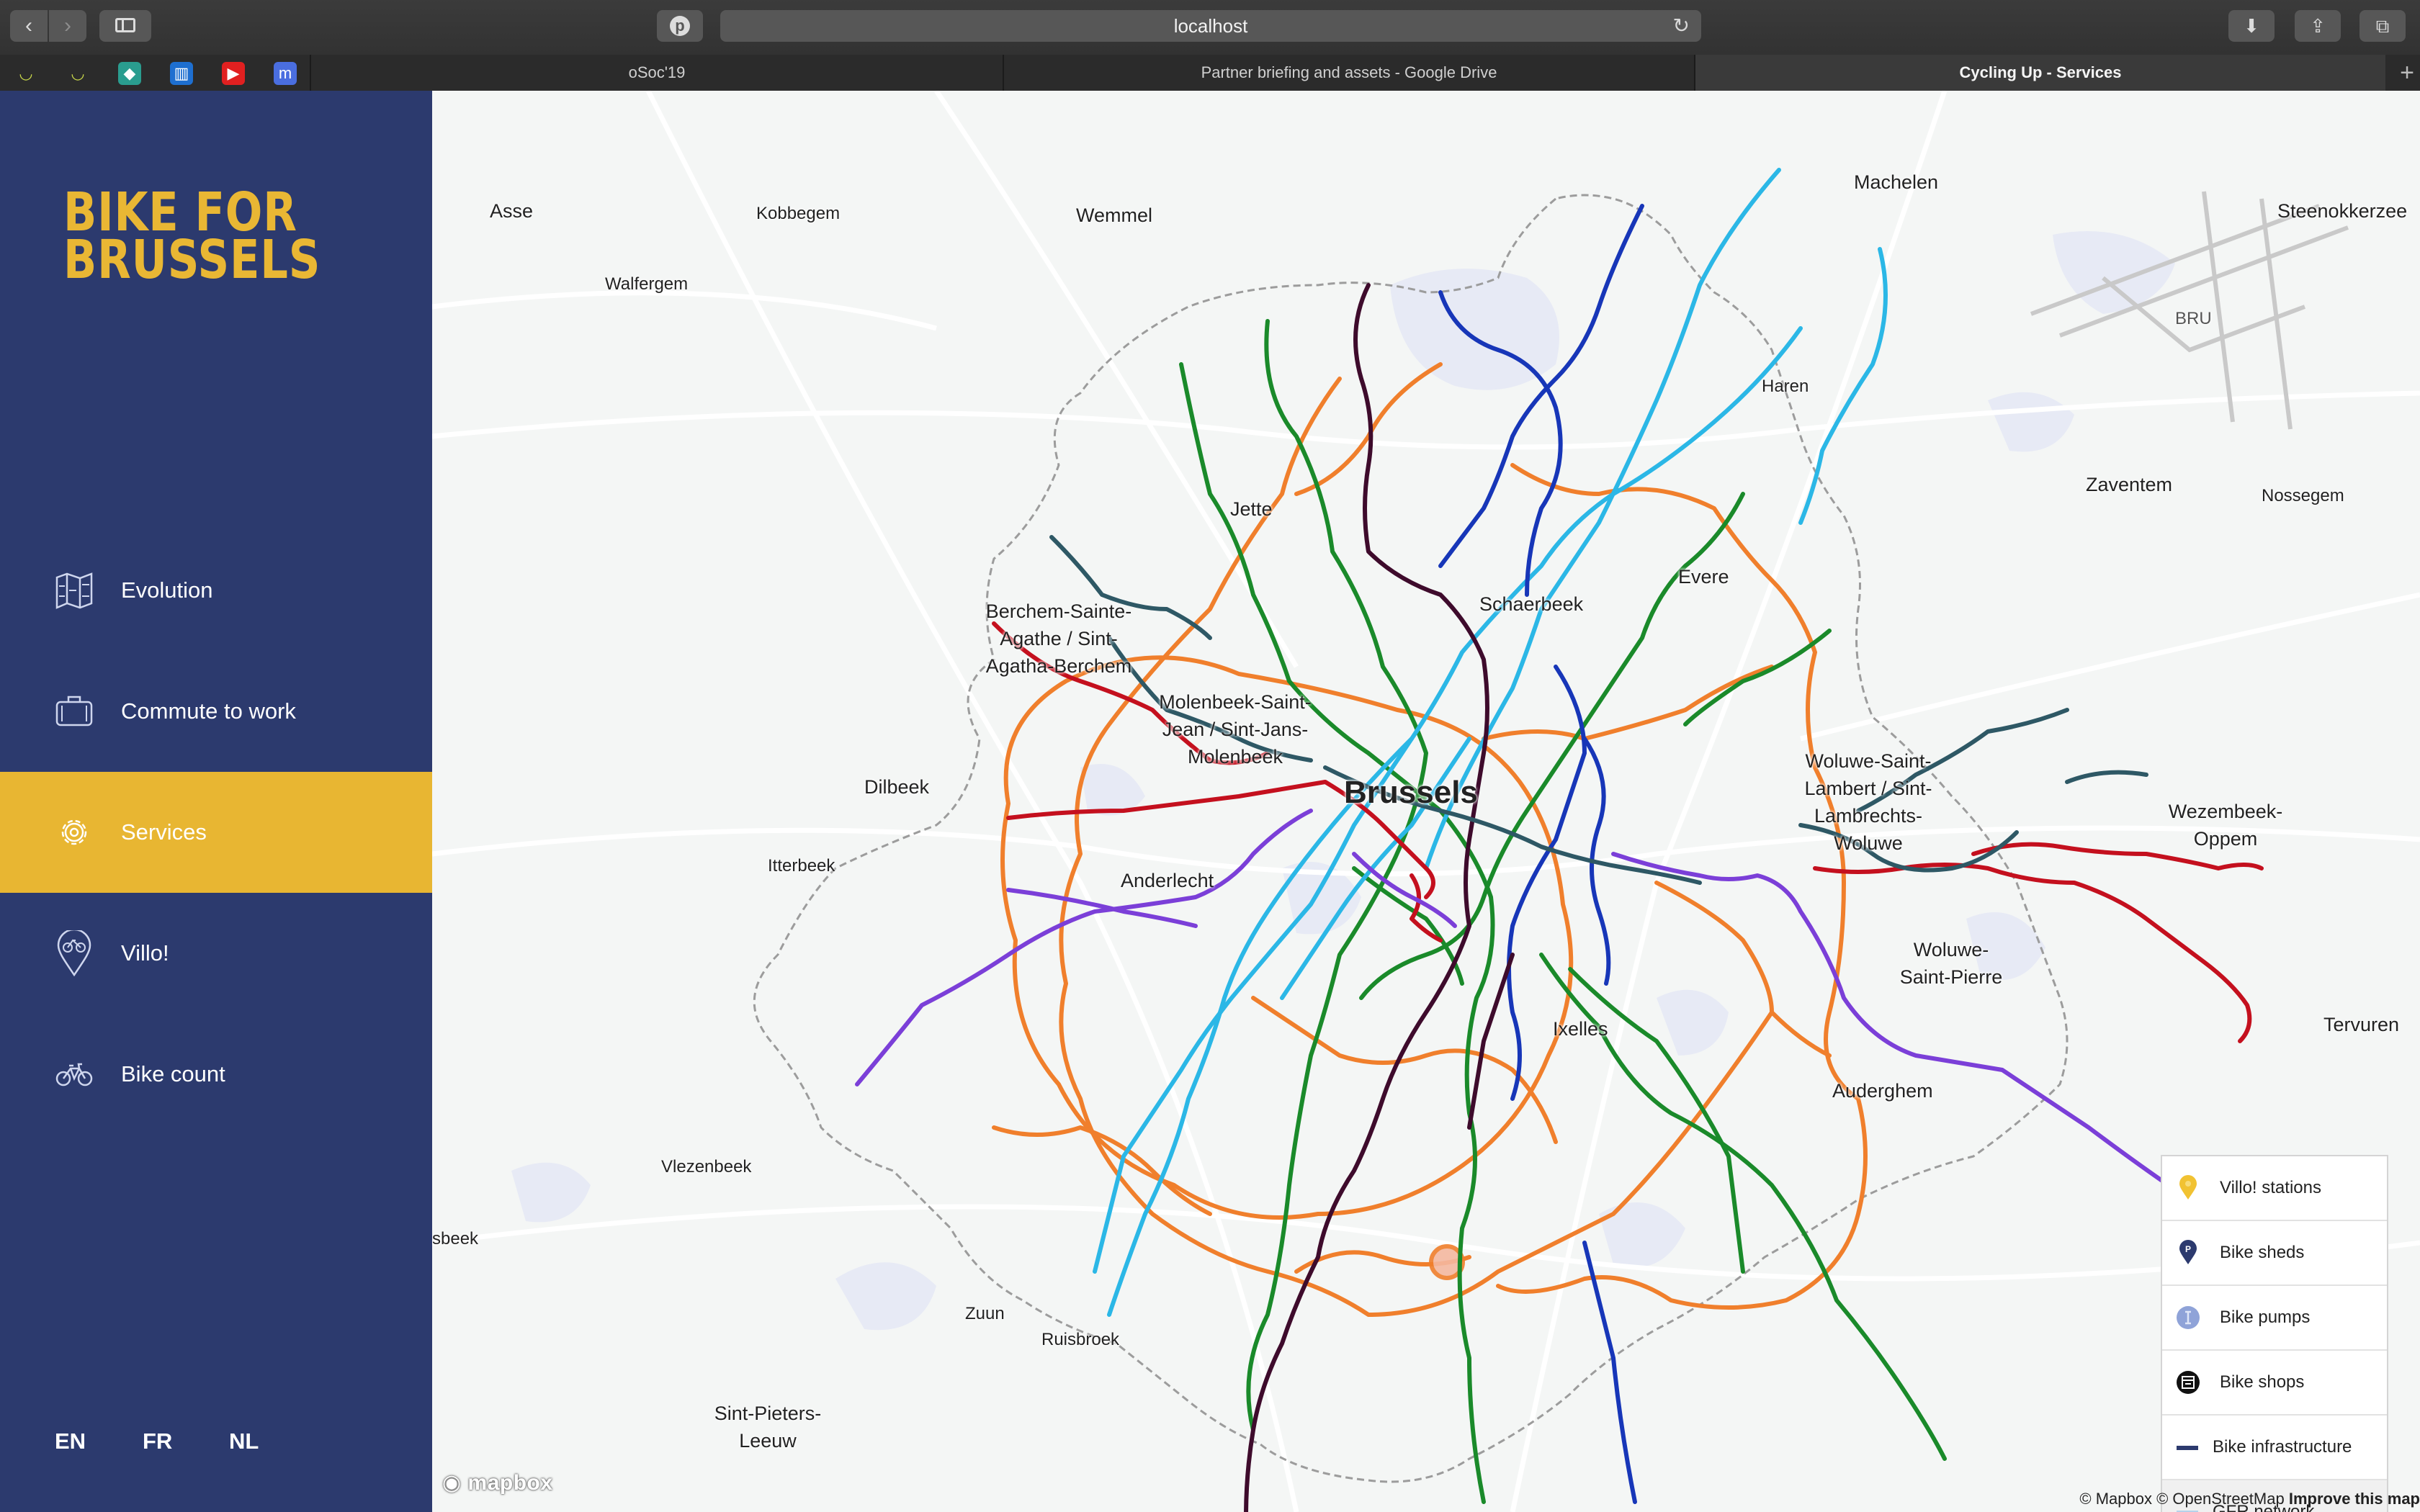 The height and width of the screenshot is (1512, 2420). I want to click on place-label: Vlezenbeek, so click(706, 1166).